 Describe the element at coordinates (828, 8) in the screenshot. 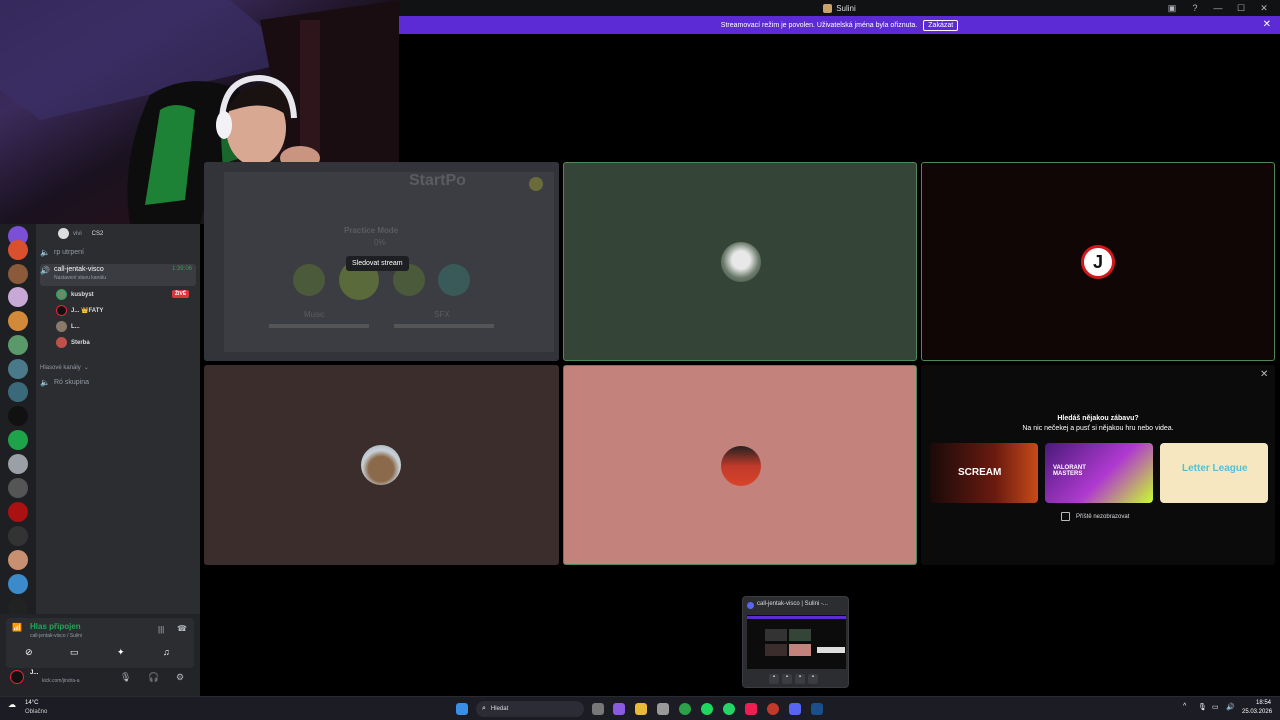

I see `server-logo-icon` at that location.